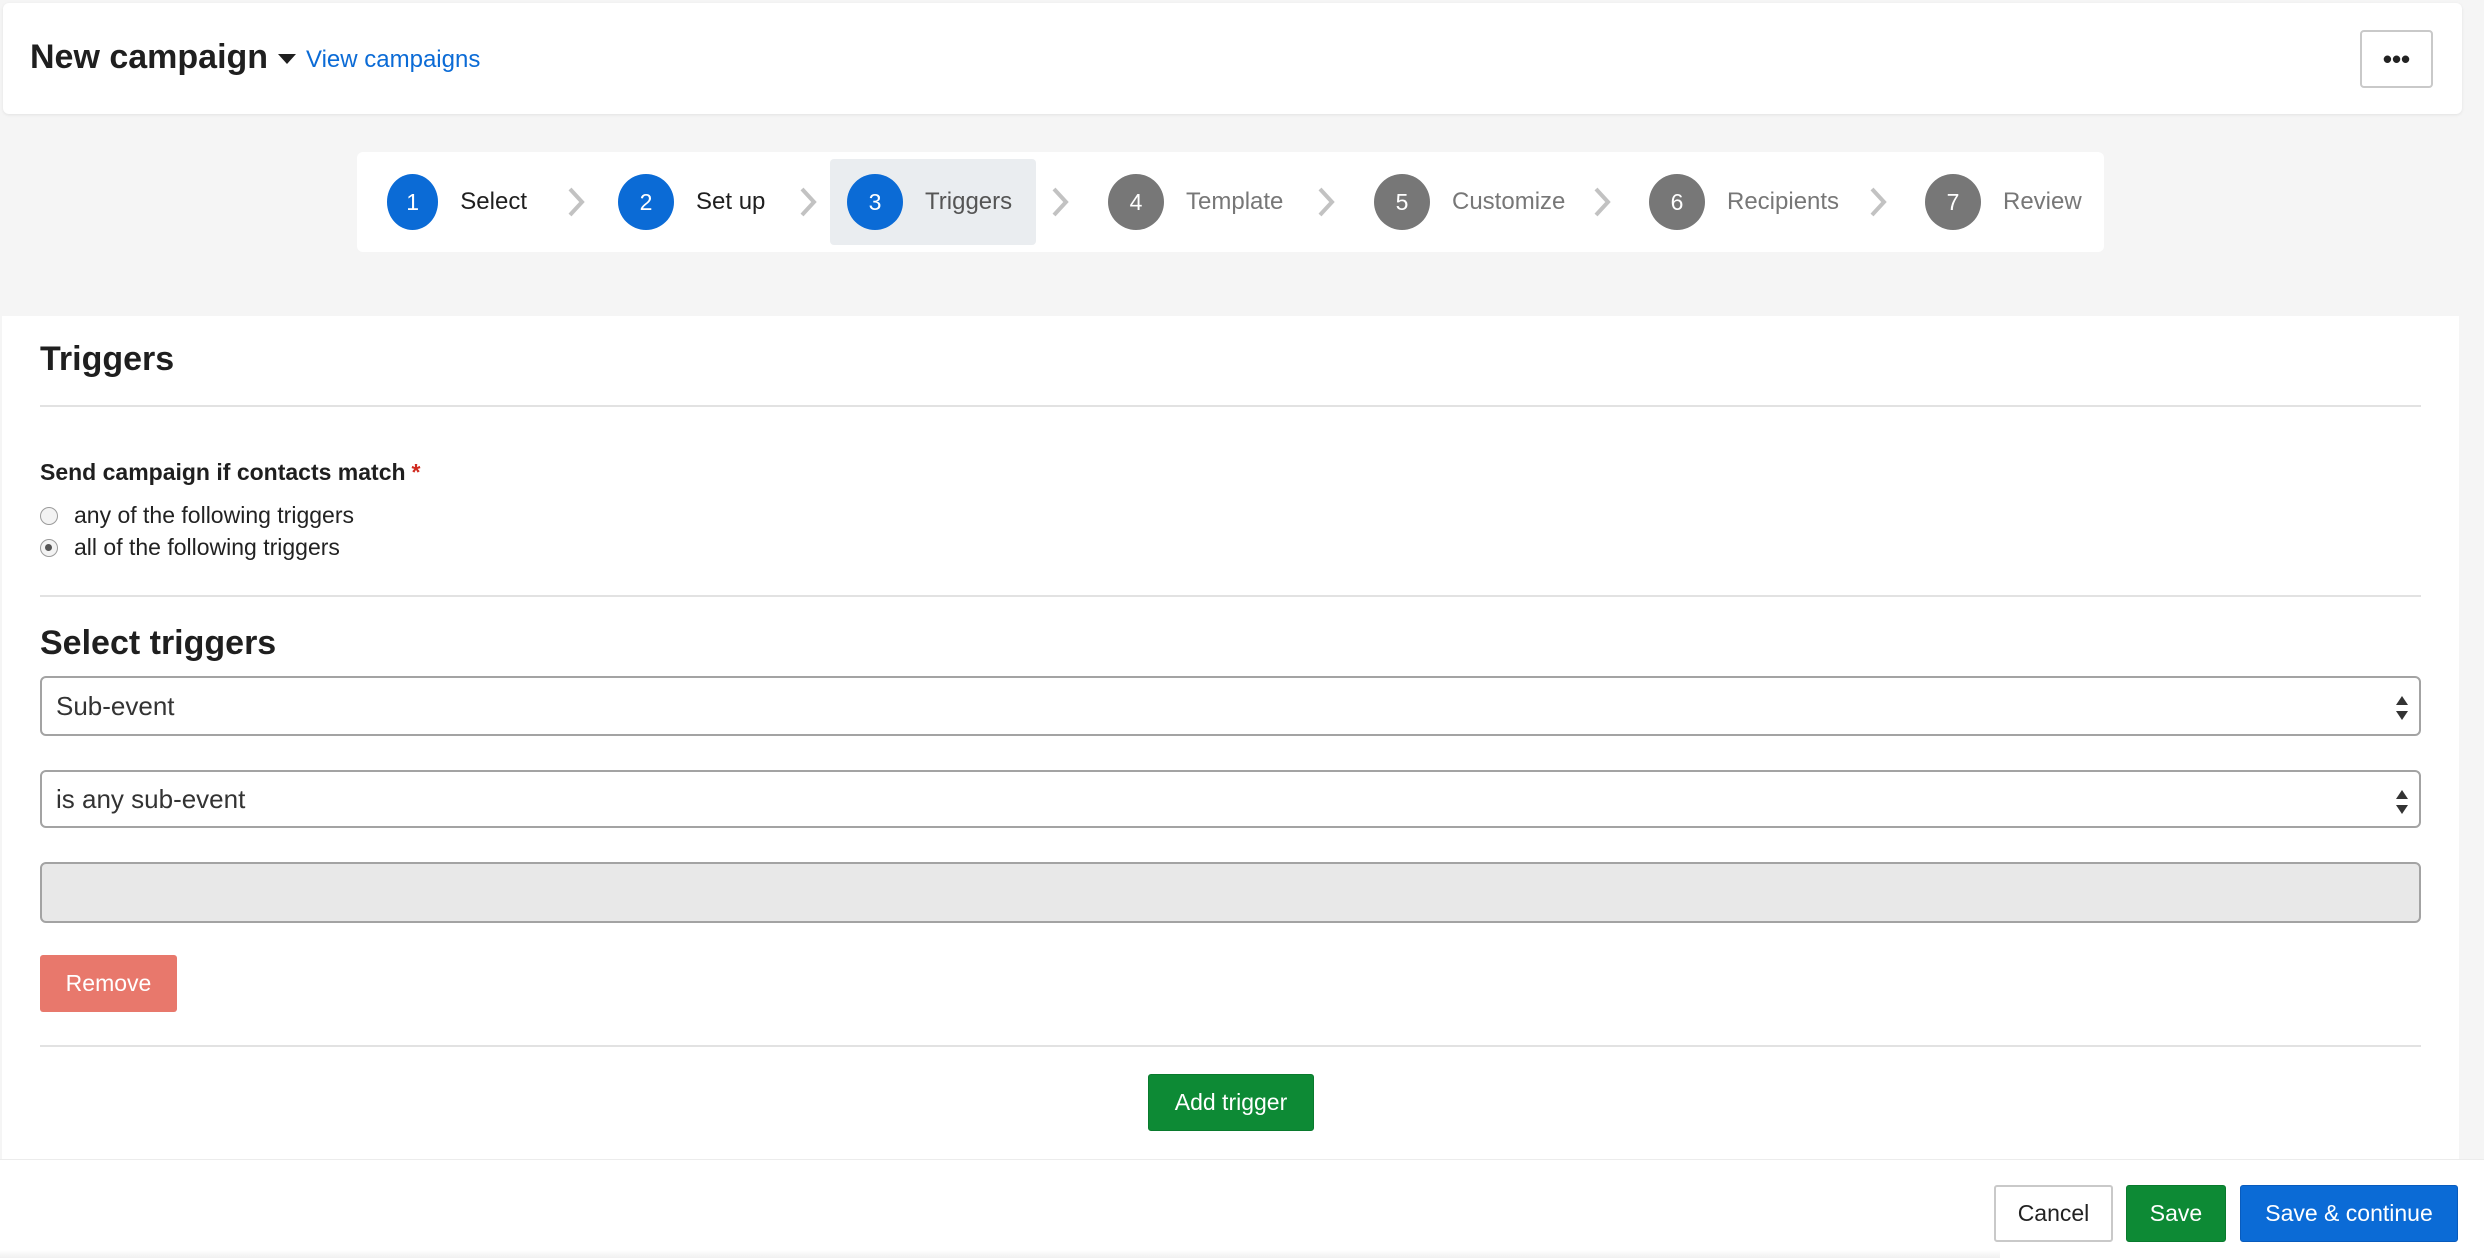  I want to click on step-customize: 5 Customize, so click(1479, 202).